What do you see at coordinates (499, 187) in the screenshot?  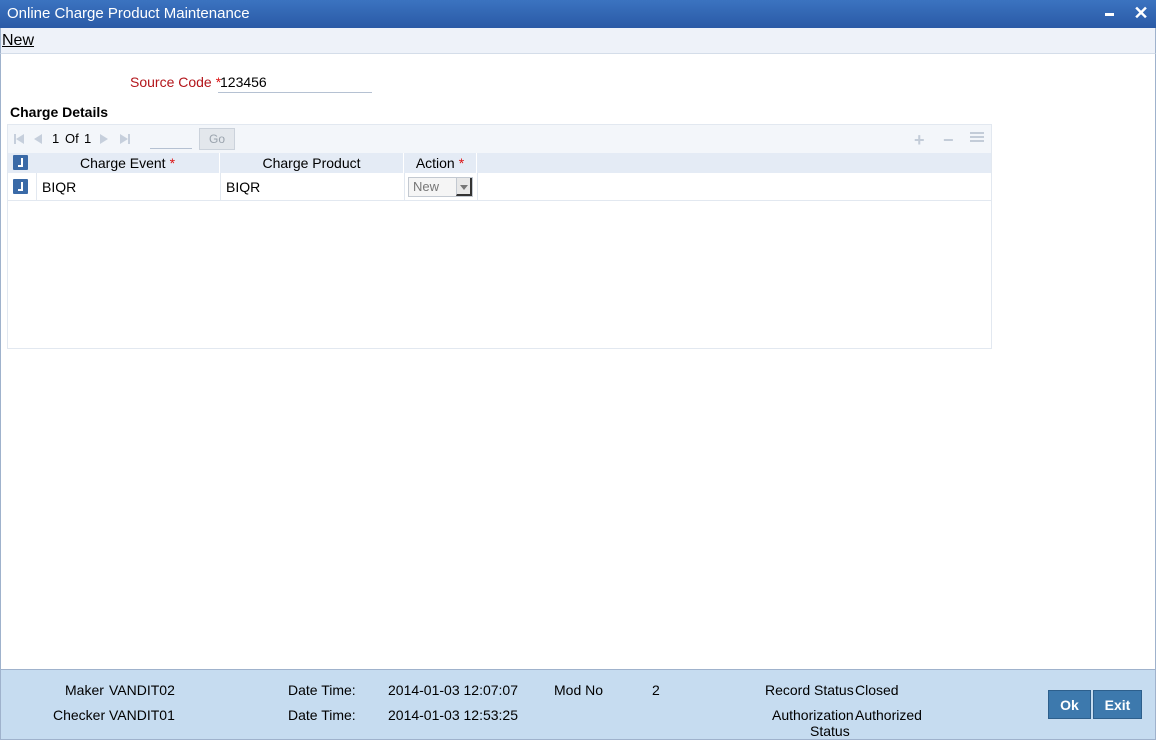 I see `table-row: BIQR BIQR New` at bounding box center [499, 187].